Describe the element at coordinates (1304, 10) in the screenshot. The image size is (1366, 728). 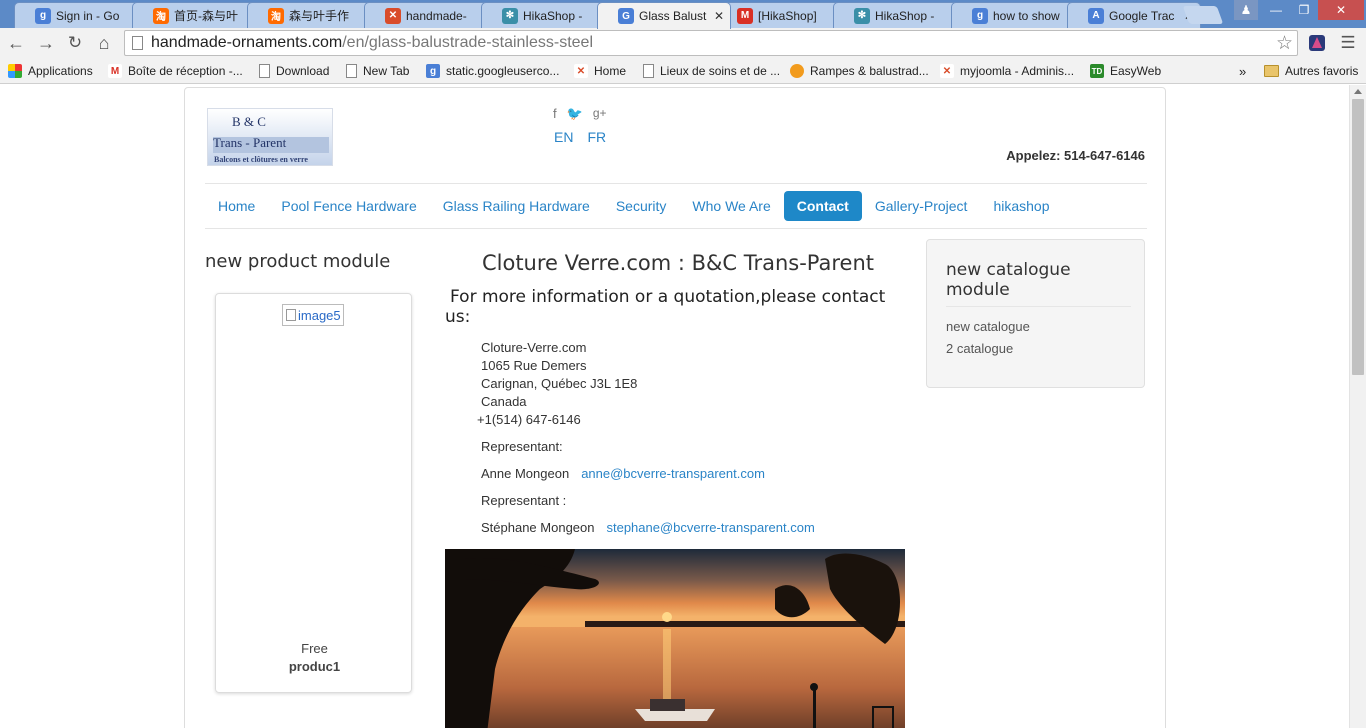
I see `maximize-button: ❐` at that location.